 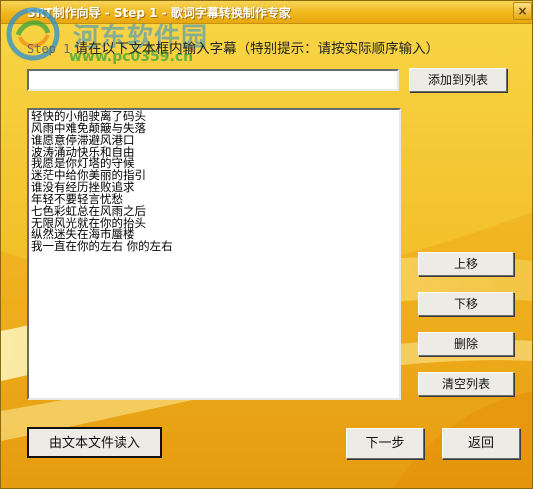 I want to click on close-icon: ×, so click(x=522, y=11).